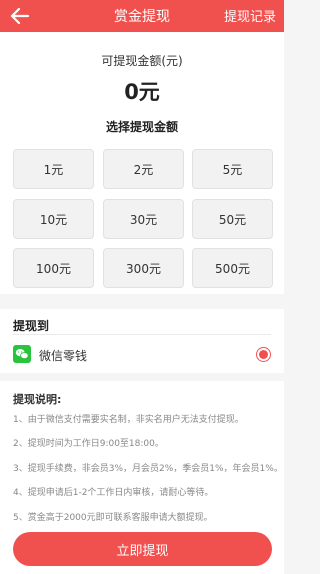 The image size is (320, 574). What do you see at coordinates (113, 518) in the screenshot?
I see `note-item: 5、赏金高于2000元即可联系客服申请大额提现。` at bounding box center [113, 518].